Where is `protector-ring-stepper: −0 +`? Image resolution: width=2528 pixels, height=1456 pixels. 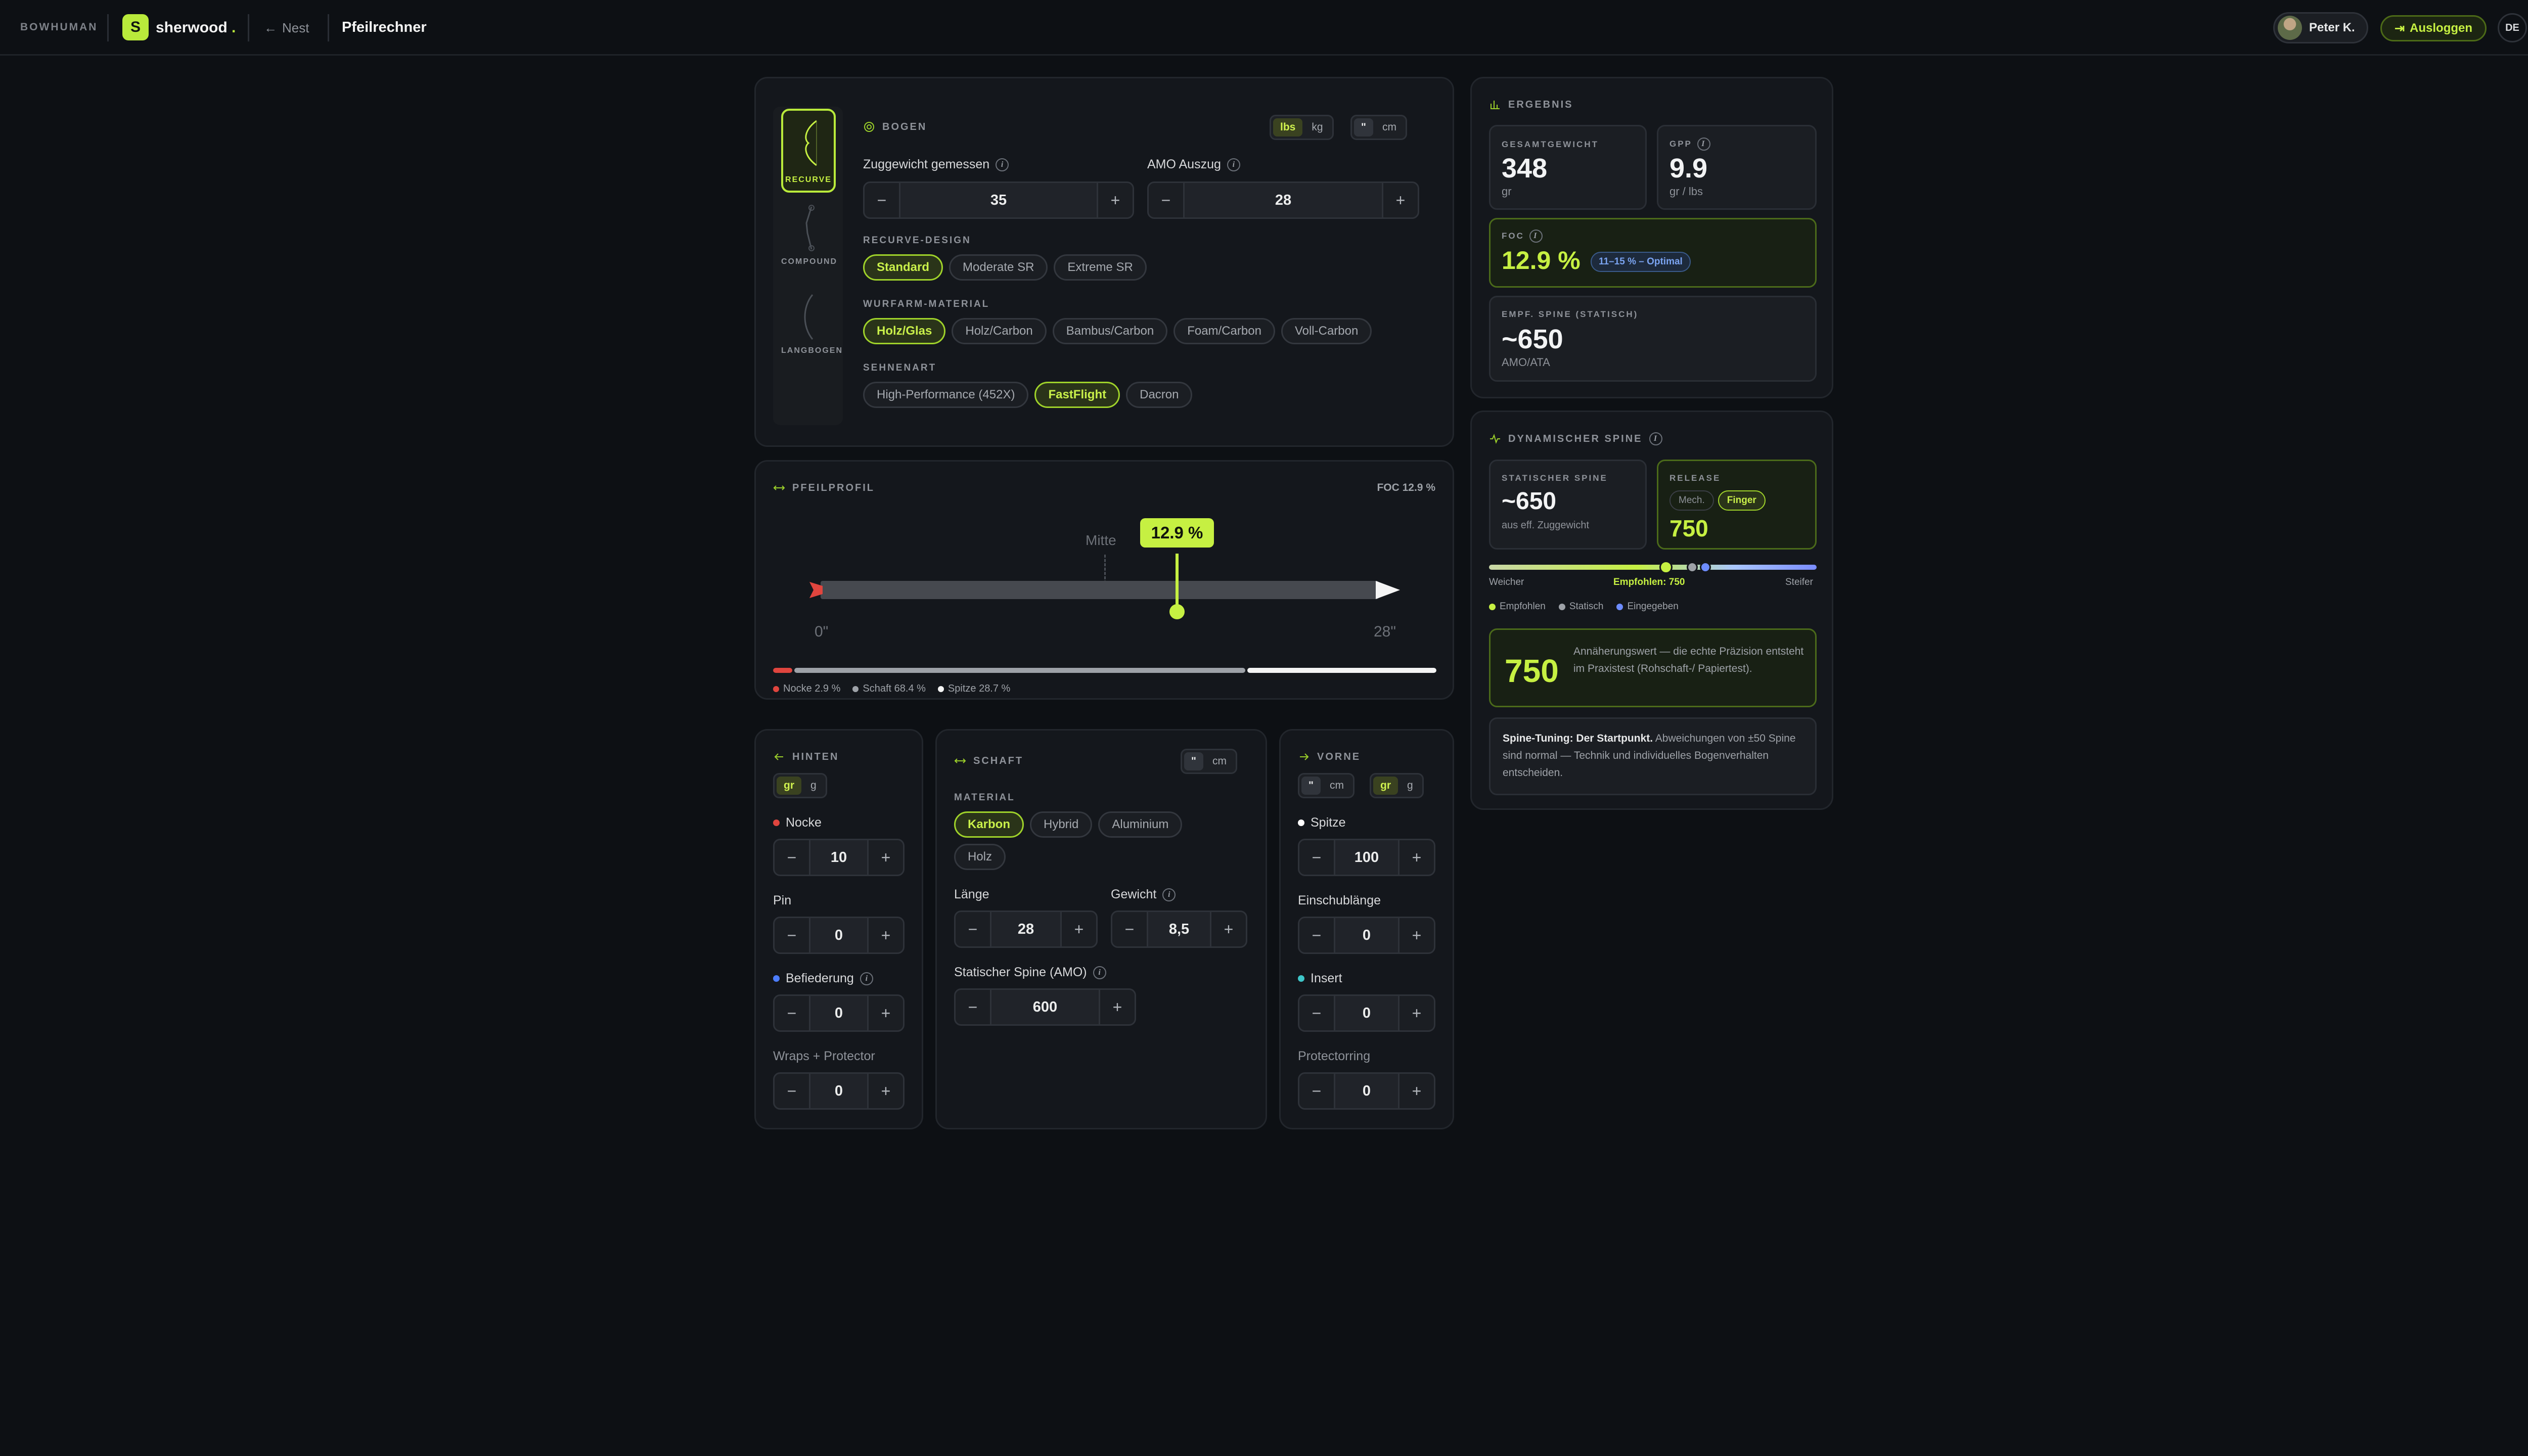 protector-ring-stepper: −0 + is located at coordinates (1367, 1091).